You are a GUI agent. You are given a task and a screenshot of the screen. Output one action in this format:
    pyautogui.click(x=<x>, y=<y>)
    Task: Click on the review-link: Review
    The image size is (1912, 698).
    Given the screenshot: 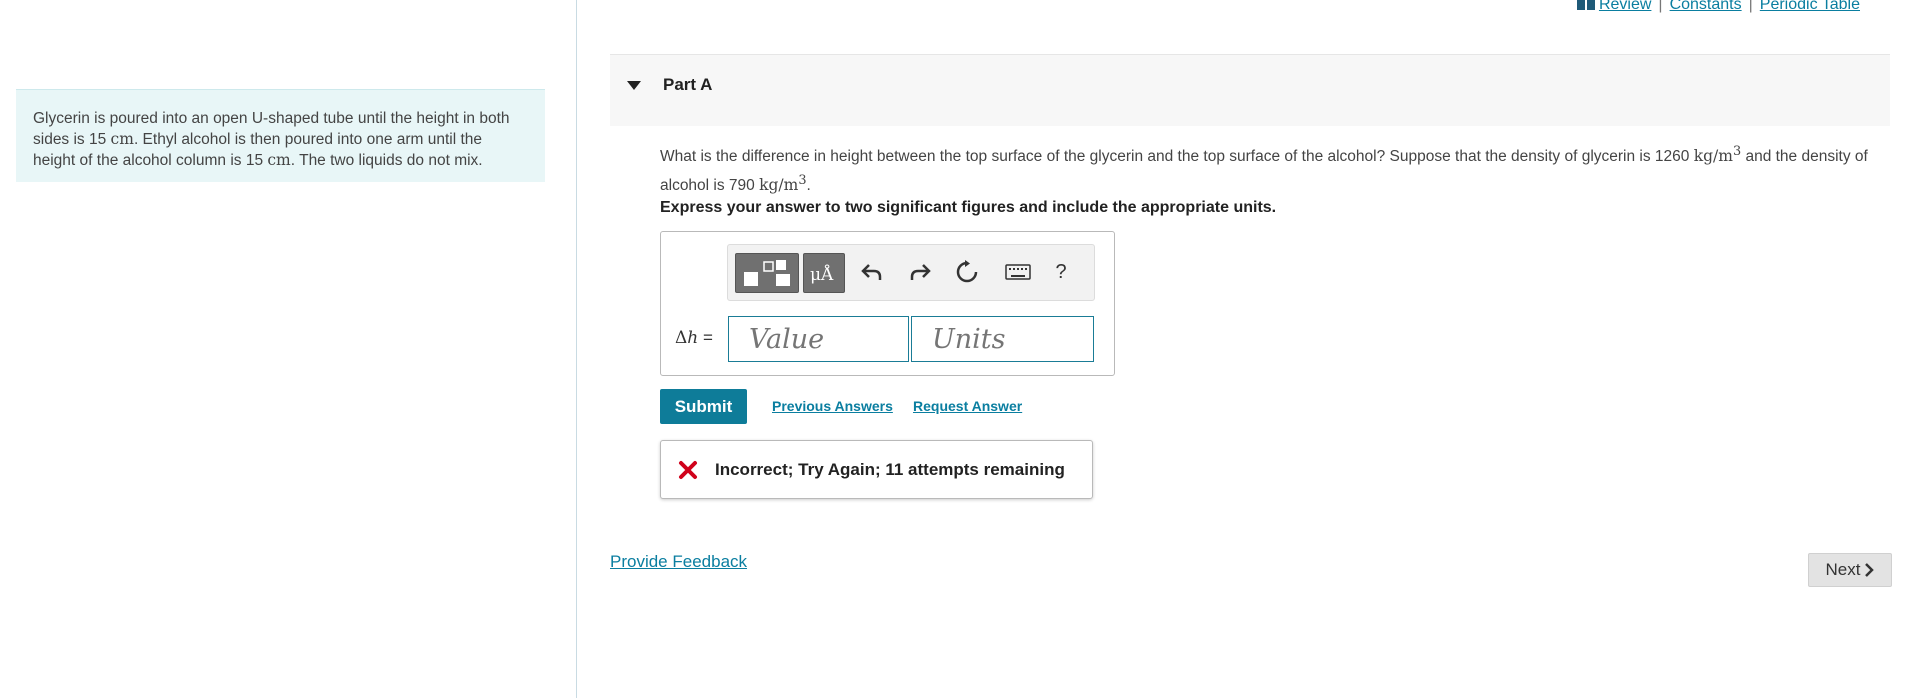 What is the action you would take?
    pyautogui.click(x=1613, y=6)
    